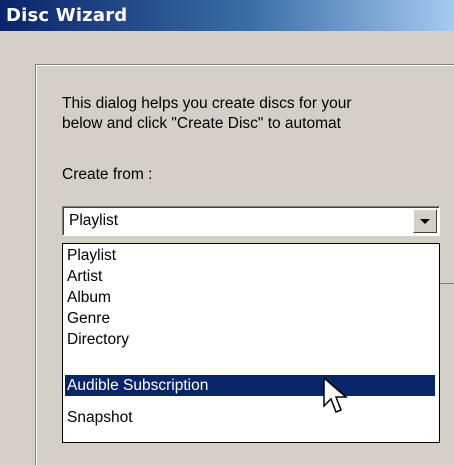 The height and width of the screenshot is (465, 454). Describe the element at coordinates (425, 221) in the screenshot. I see `dropdown-arrow-button` at that location.